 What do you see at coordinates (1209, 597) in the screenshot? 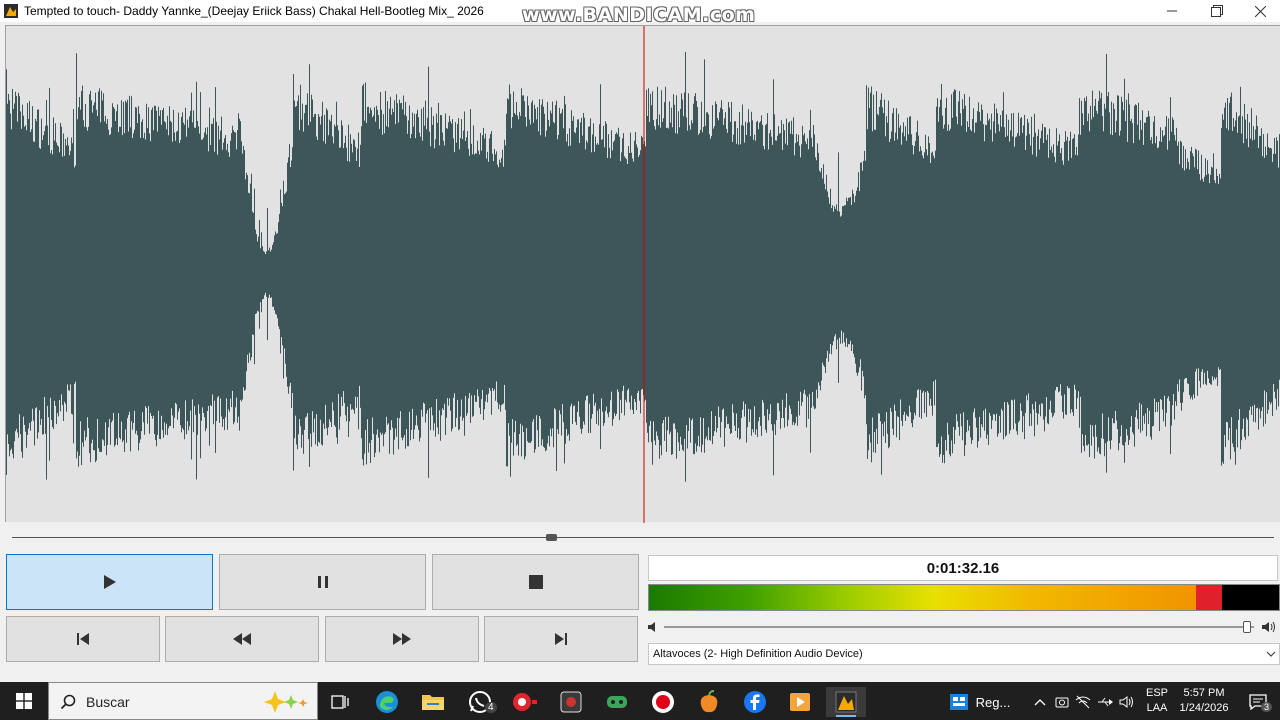
I see `level-peak-indicator` at bounding box center [1209, 597].